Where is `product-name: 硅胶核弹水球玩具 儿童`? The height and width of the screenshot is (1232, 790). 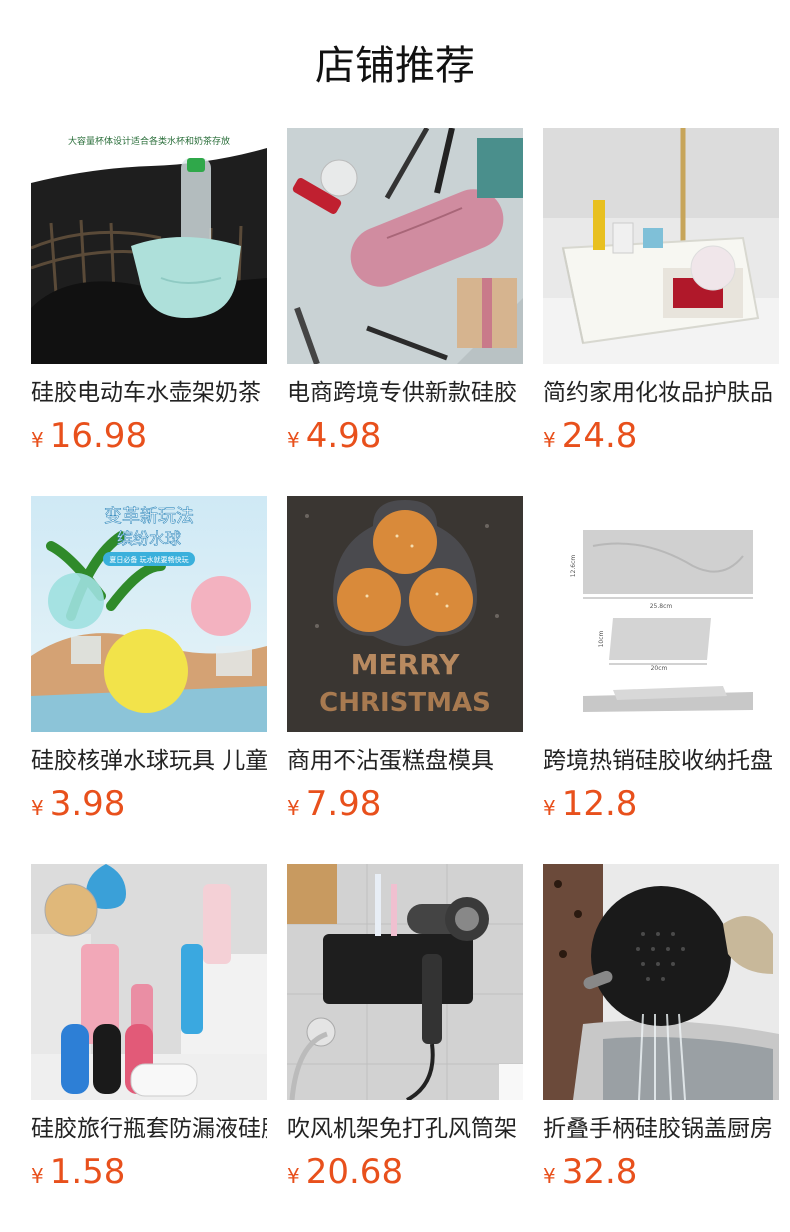 product-name: 硅胶核弹水球玩具 儿童 is located at coordinates (149, 761).